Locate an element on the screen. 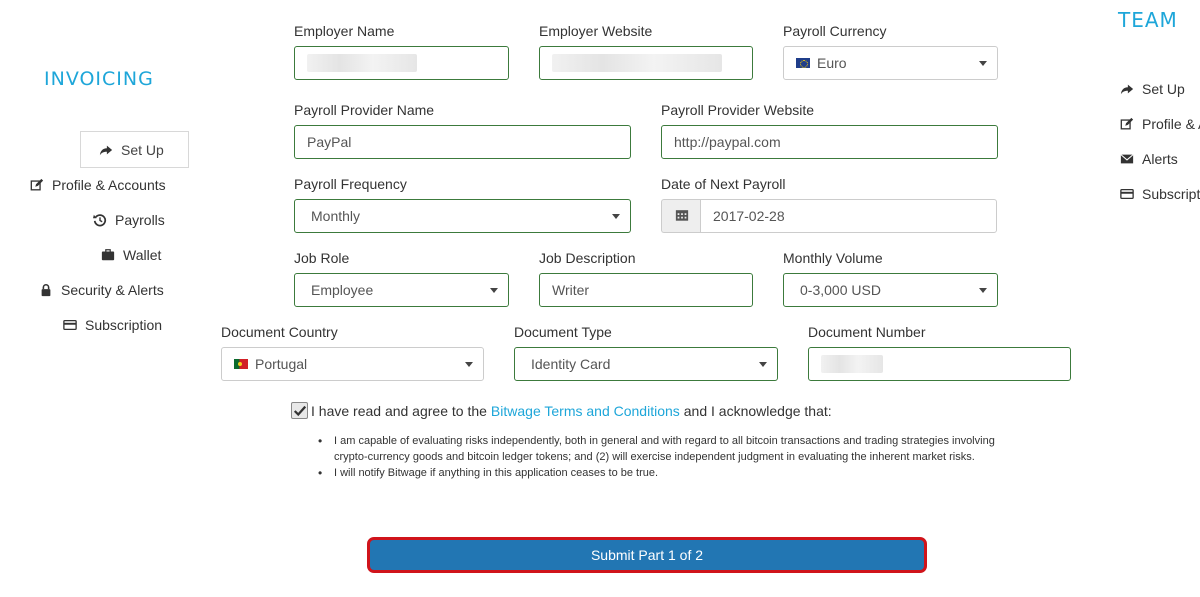  job-description-field: Writer is located at coordinates (646, 290).